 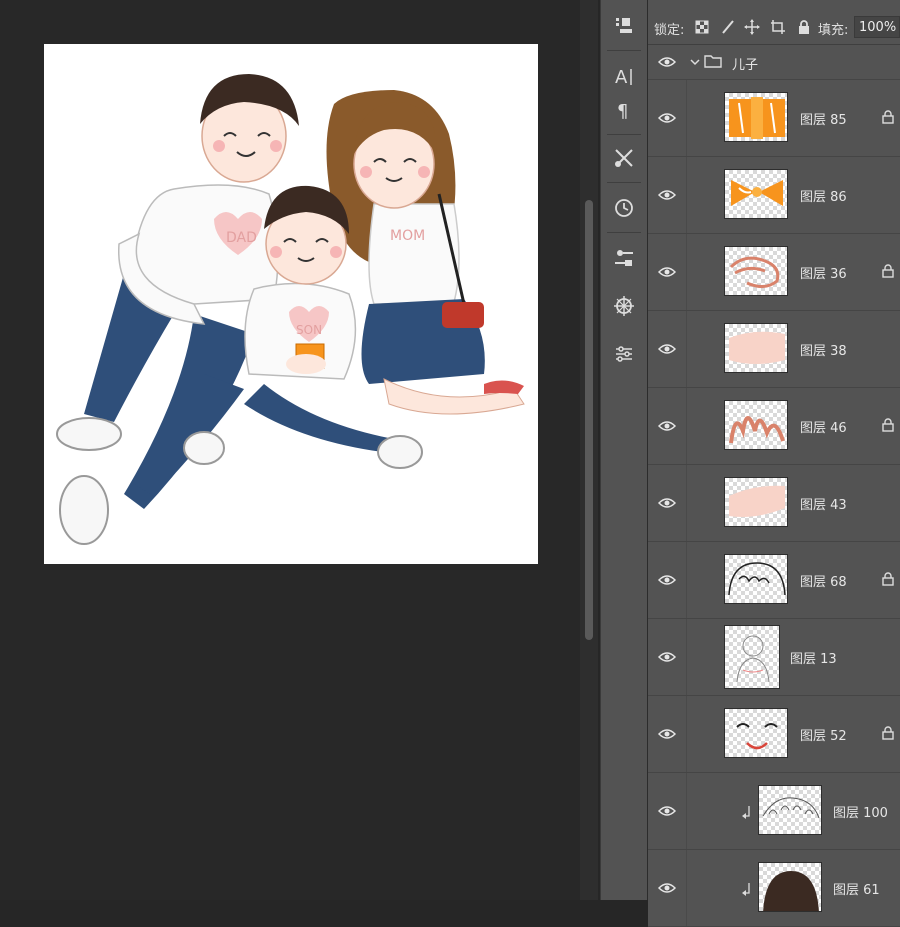 What do you see at coordinates (425, 252) in the screenshot?
I see `mom-figure: MOM` at bounding box center [425, 252].